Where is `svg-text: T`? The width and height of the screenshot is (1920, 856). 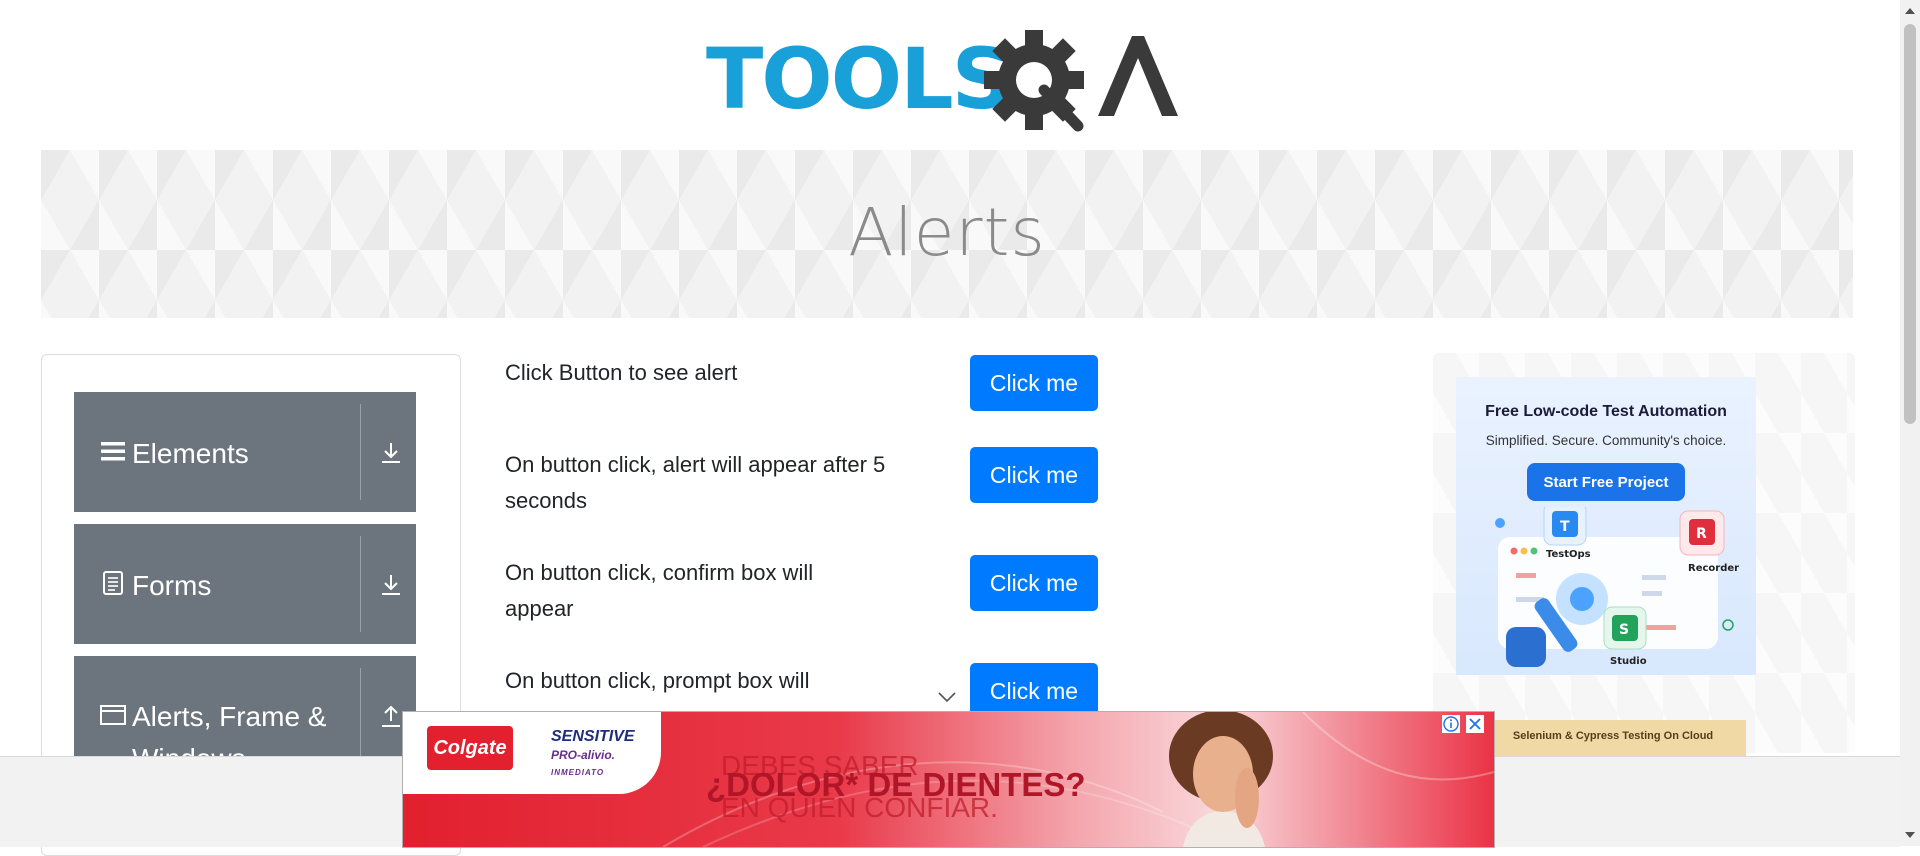 svg-text: T is located at coordinates (1565, 527).